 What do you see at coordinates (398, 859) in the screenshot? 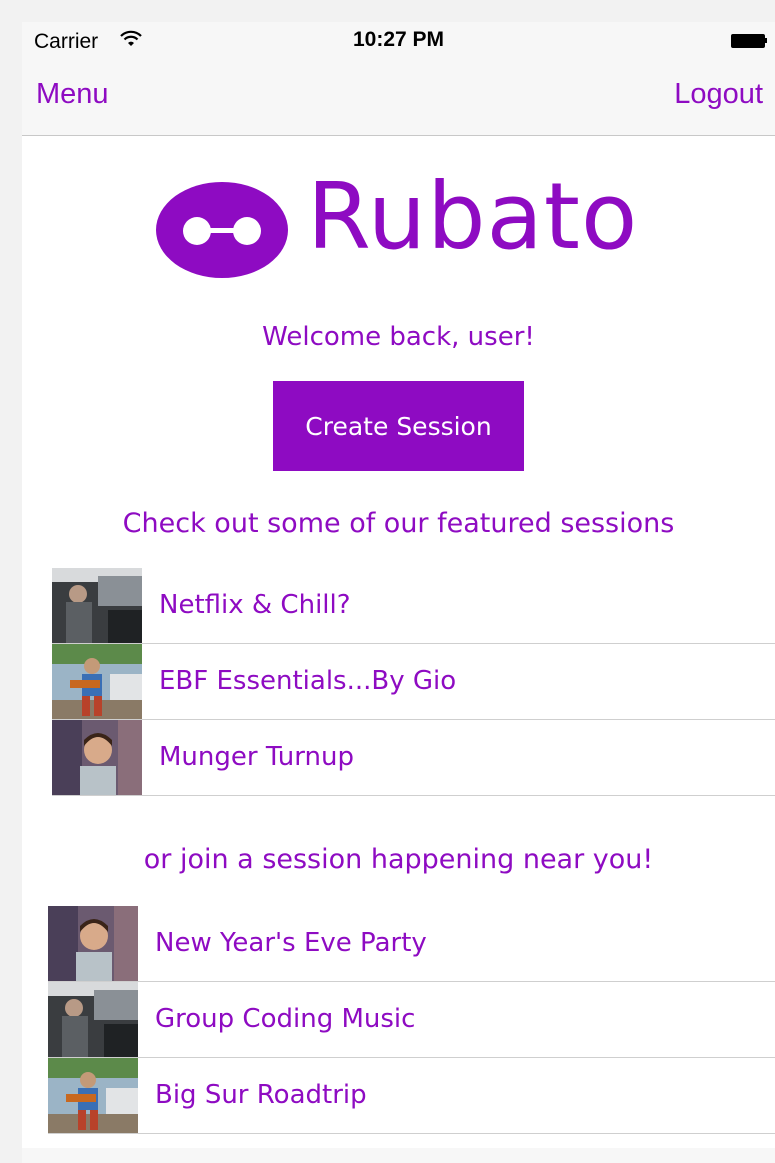
I see `nearby-sessions-heading: or join a session happening near you!` at bounding box center [398, 859].